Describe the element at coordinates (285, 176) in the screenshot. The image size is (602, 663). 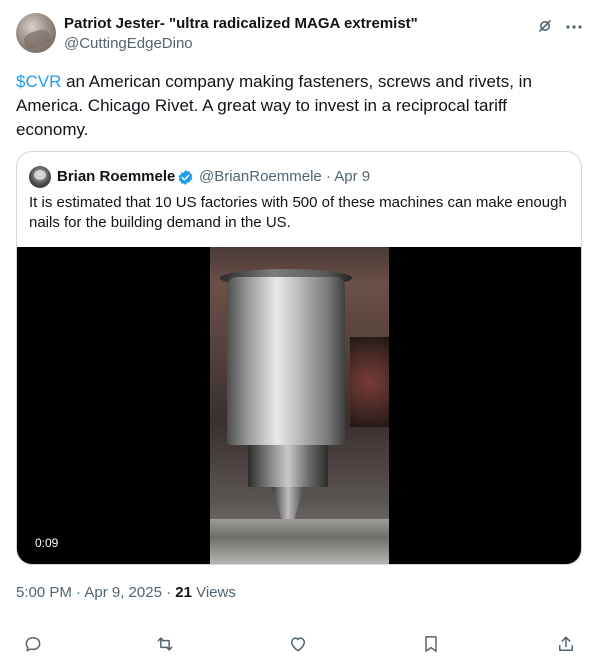
I see `quoted-author-meta: @BrianRoemmele · Apr 9` at that location.